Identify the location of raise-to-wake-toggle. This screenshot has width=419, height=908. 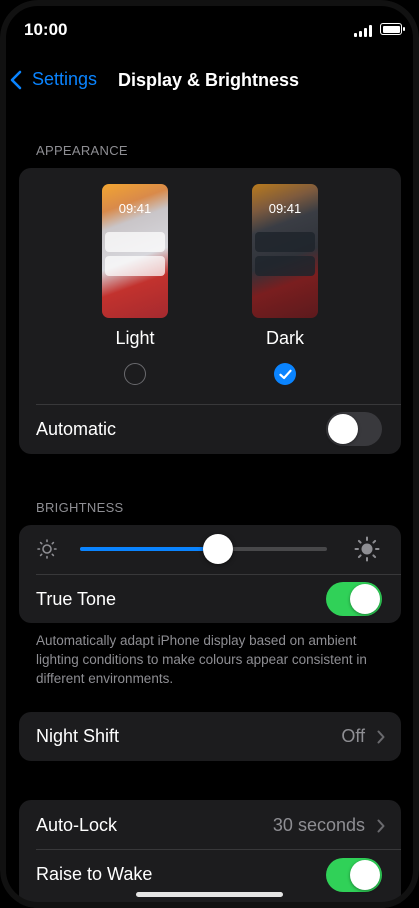
(354, 874).